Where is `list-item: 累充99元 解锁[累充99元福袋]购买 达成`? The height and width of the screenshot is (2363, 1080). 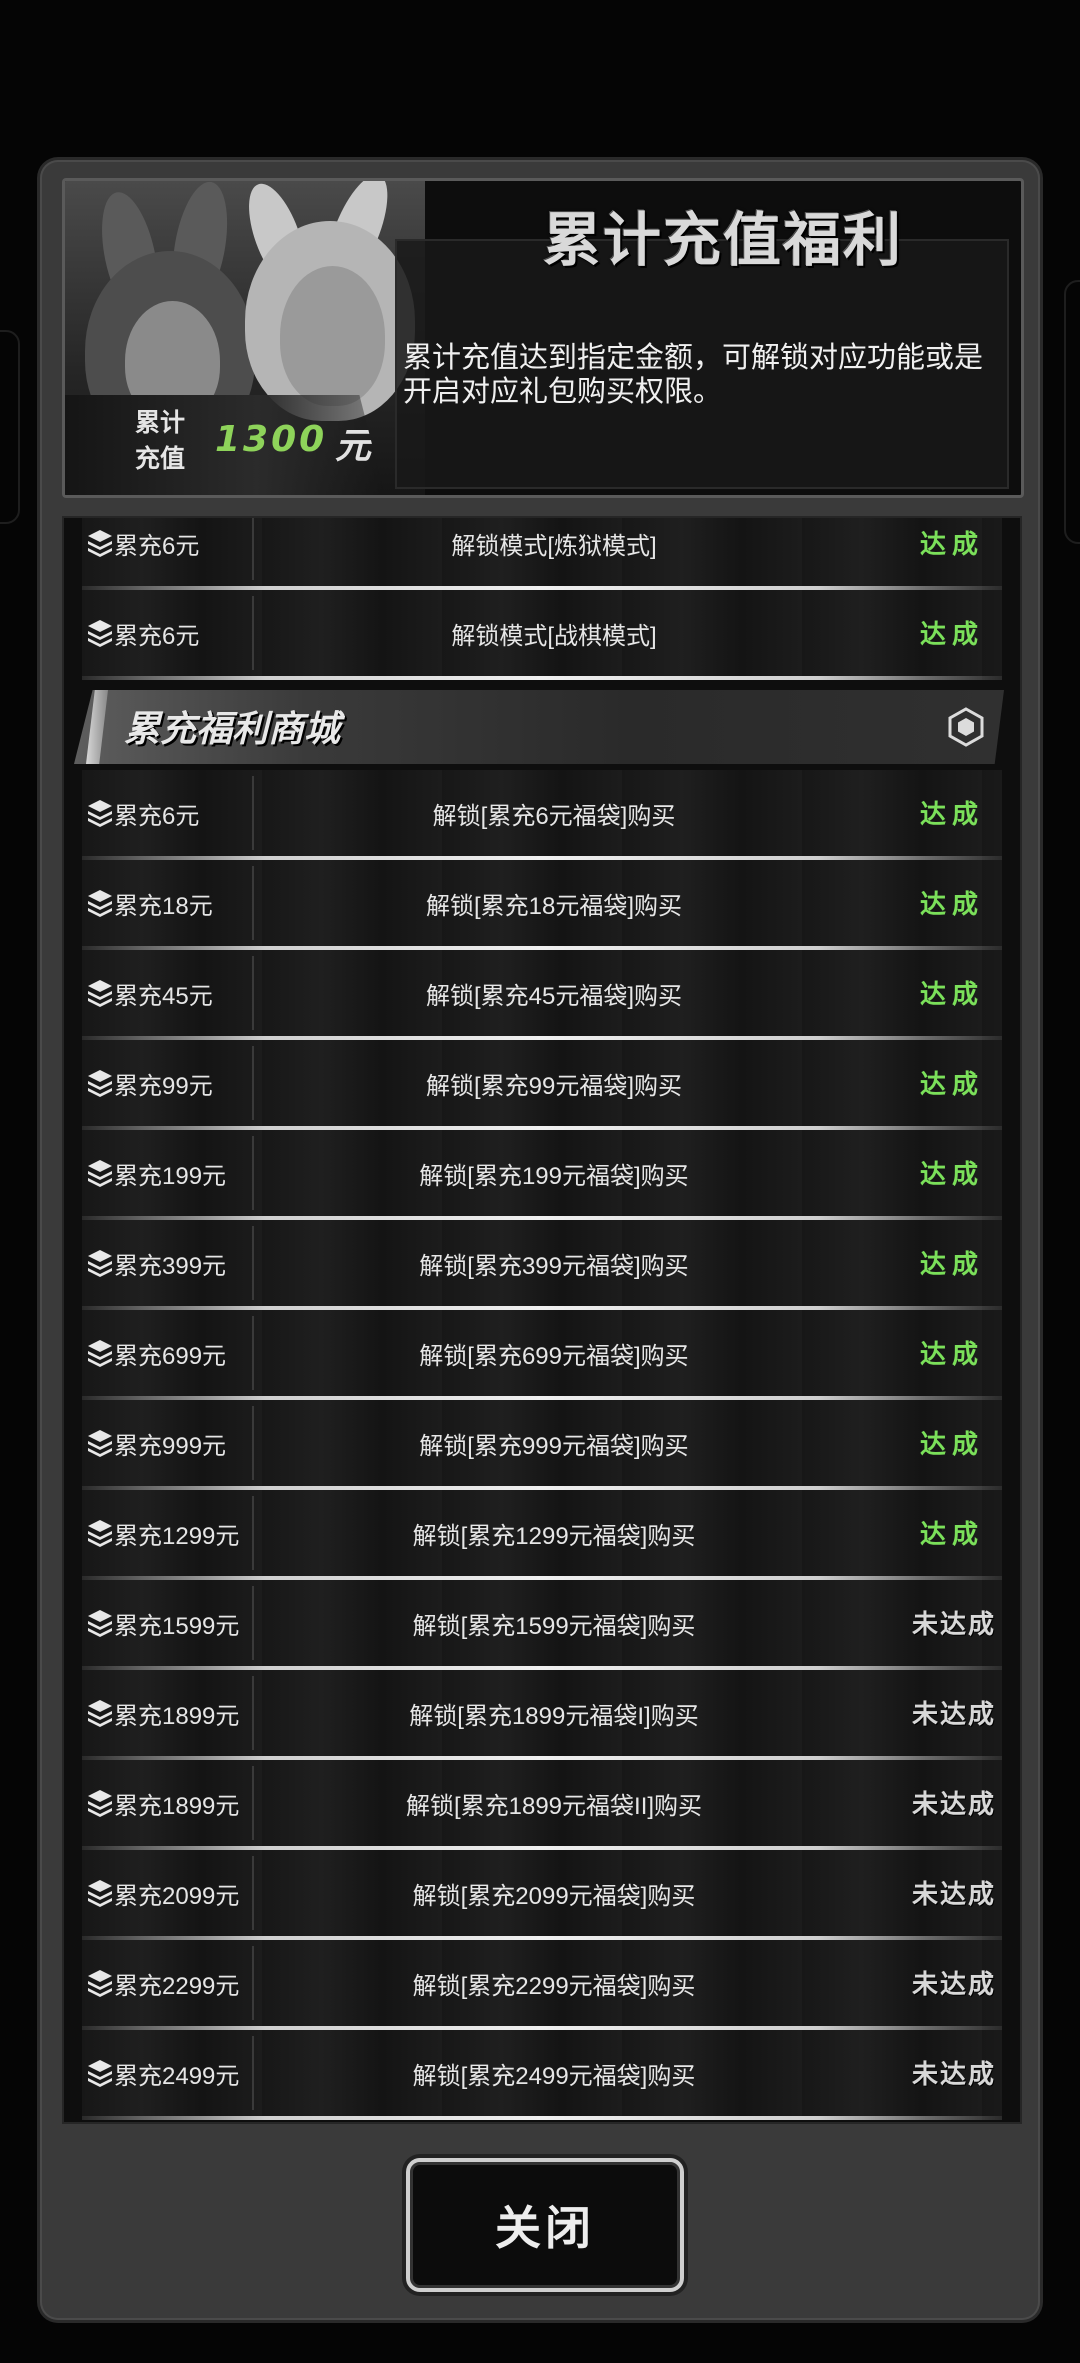
list-item: 累充99元 解锁[累充99元福袋]购买 达成 is located at coordinates (542, 1085).